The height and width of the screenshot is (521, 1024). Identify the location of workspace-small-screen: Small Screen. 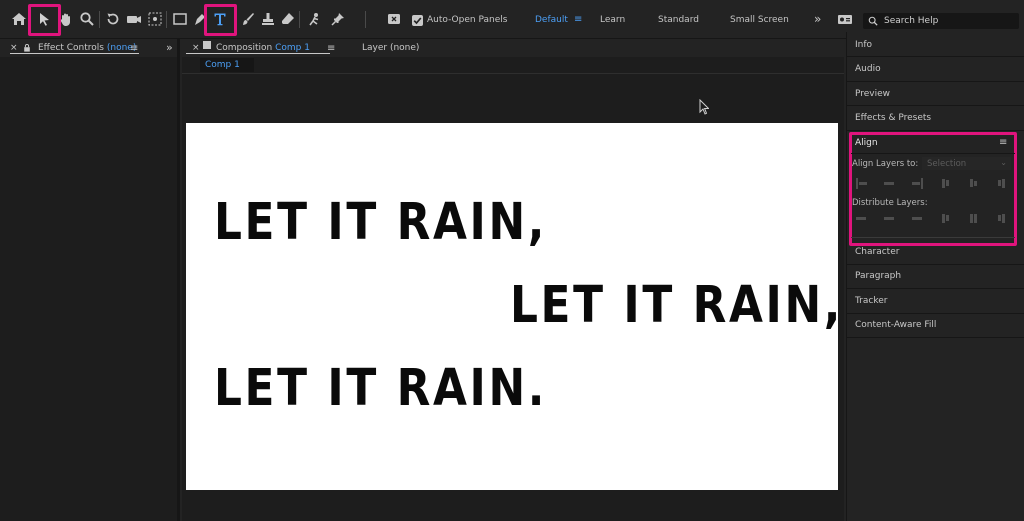
(759, 20).